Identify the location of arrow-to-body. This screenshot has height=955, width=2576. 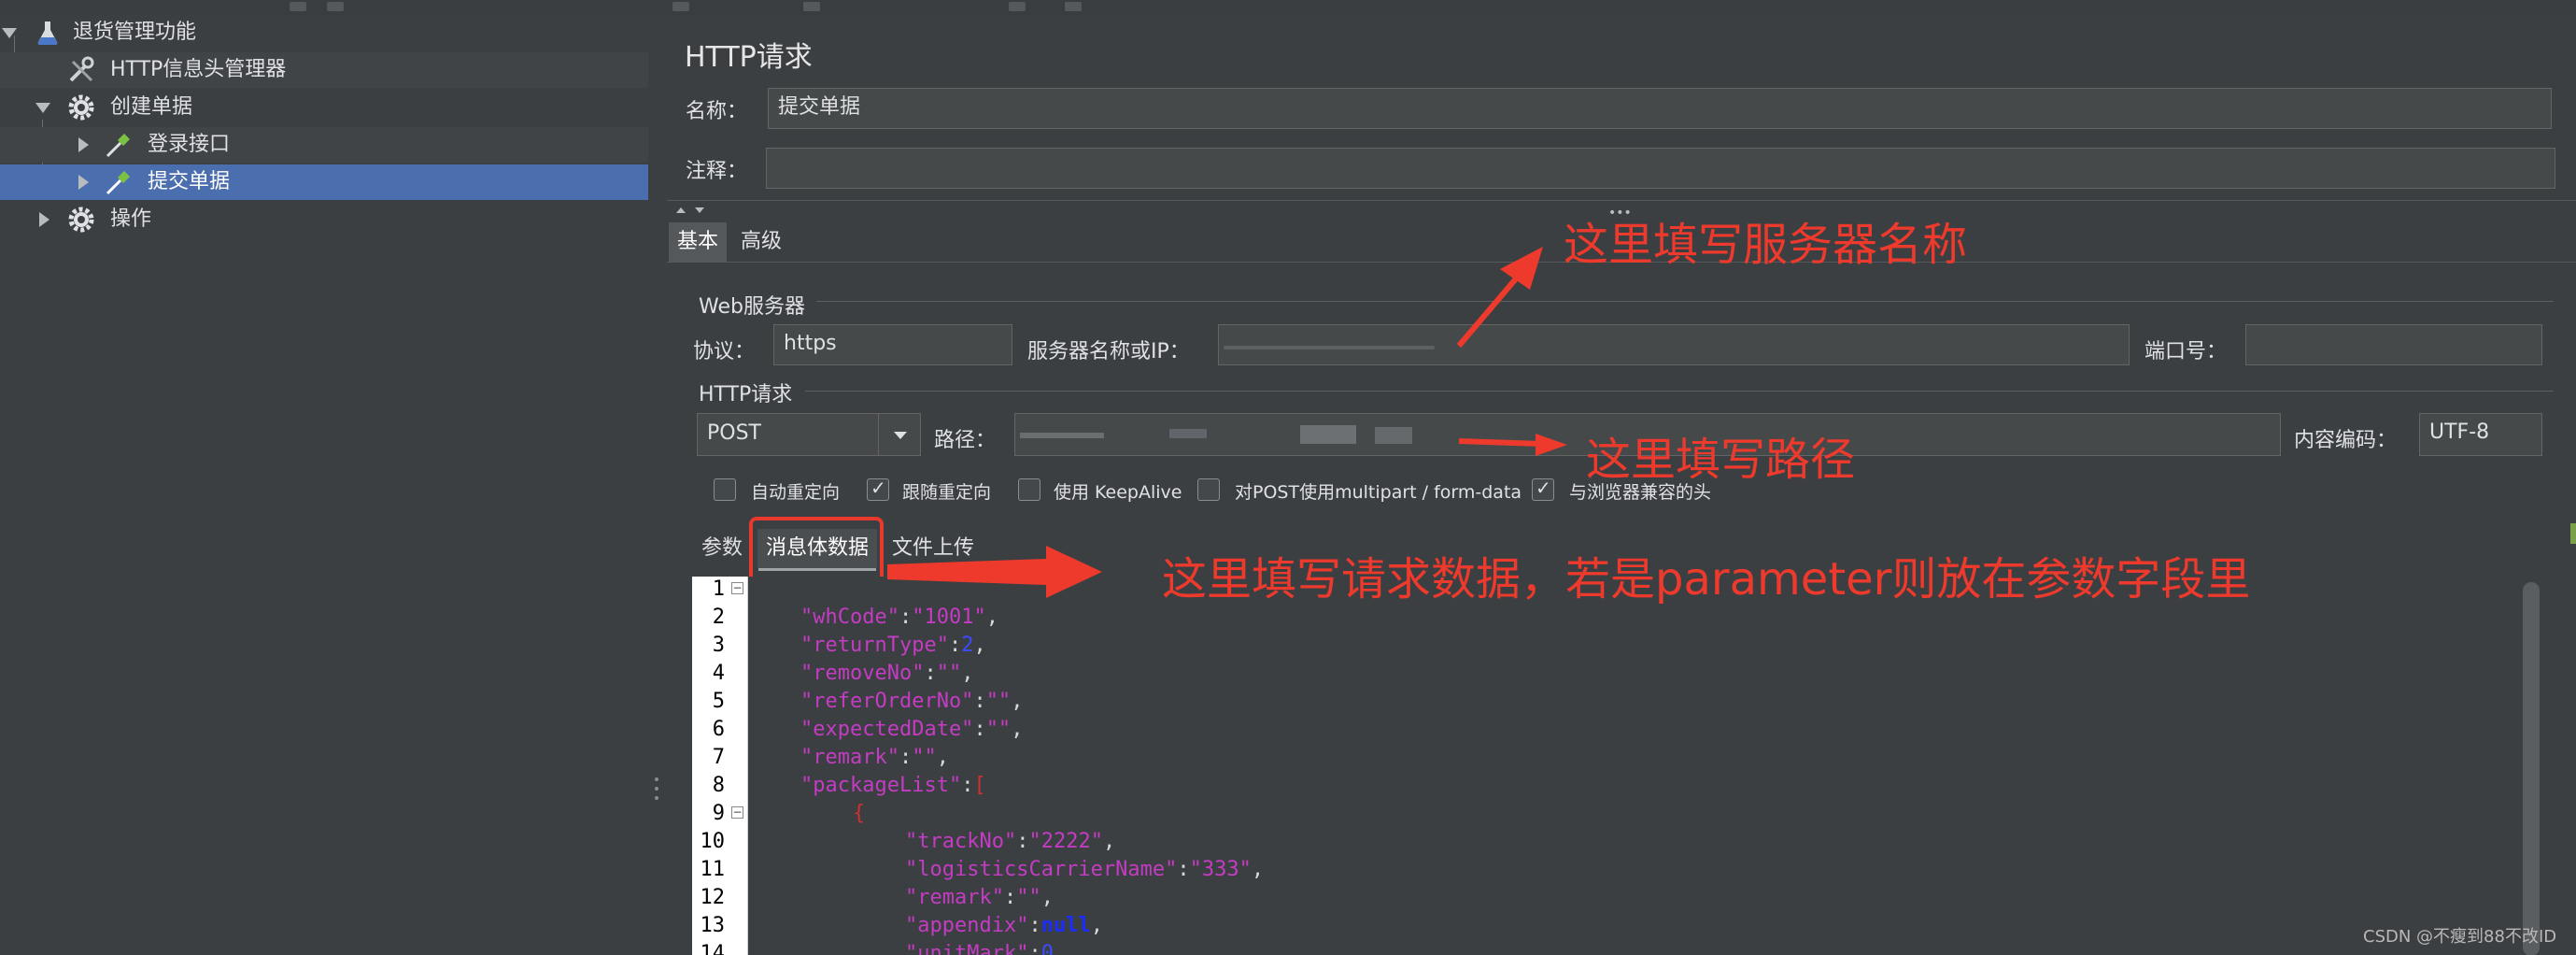
(994, 572).